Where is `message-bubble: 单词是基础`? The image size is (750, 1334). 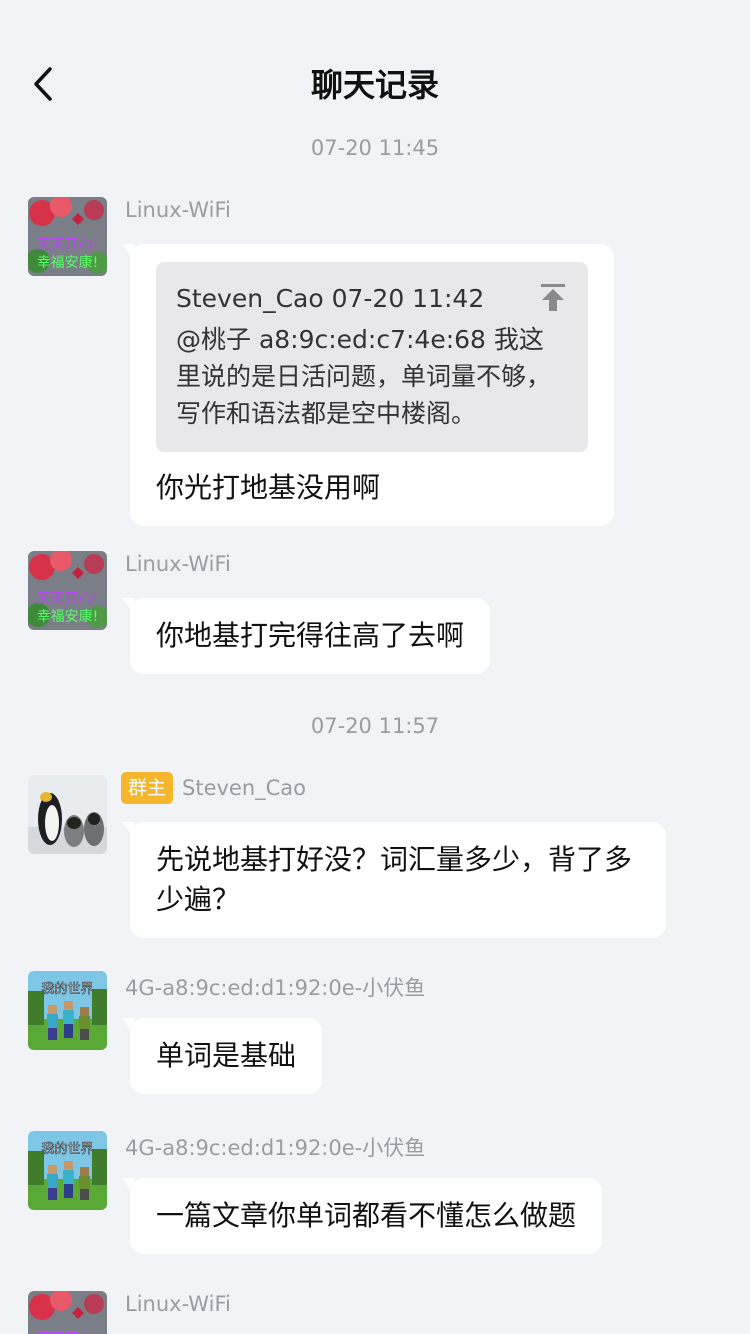 message-bubble: 单词是基础 is located at coordinates (222, 1056).